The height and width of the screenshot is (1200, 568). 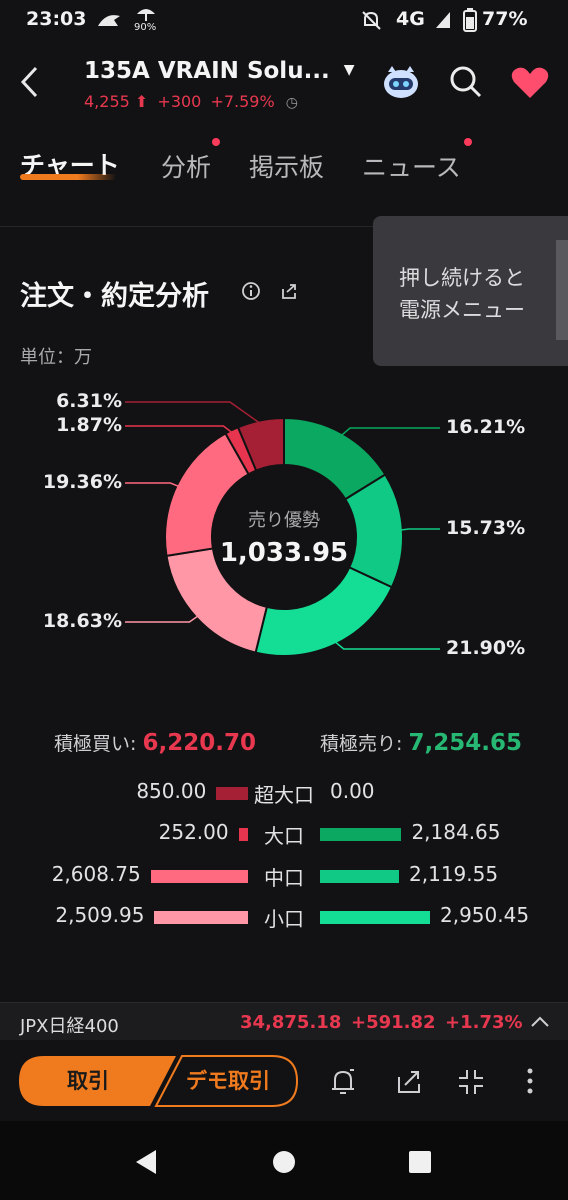 I want to click on nav-home-icon, so click(x=284, y=1162).